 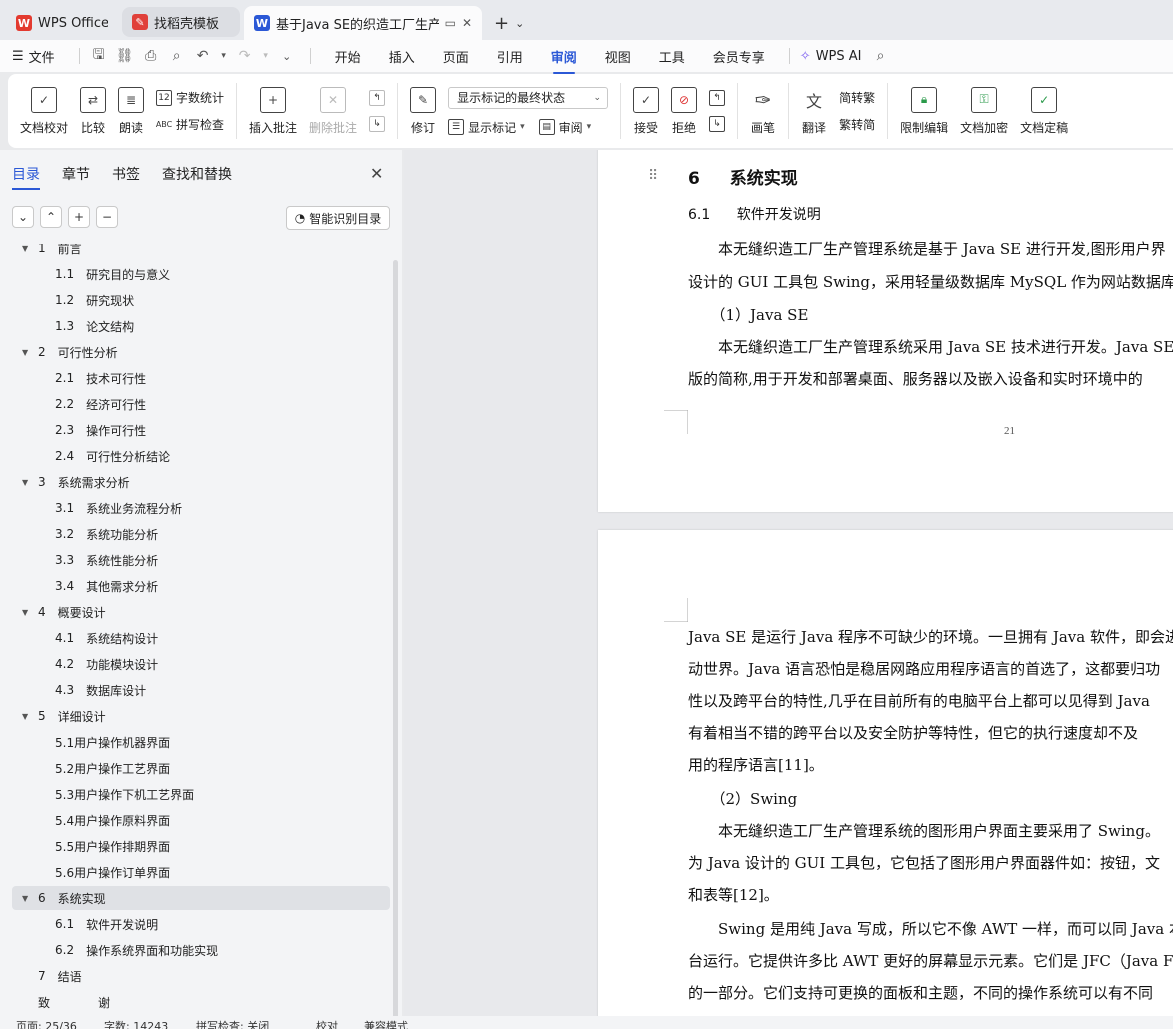 I want to click on toc-item: 6.2 操作系统界面和功能实现, so click(x=136, y=950).